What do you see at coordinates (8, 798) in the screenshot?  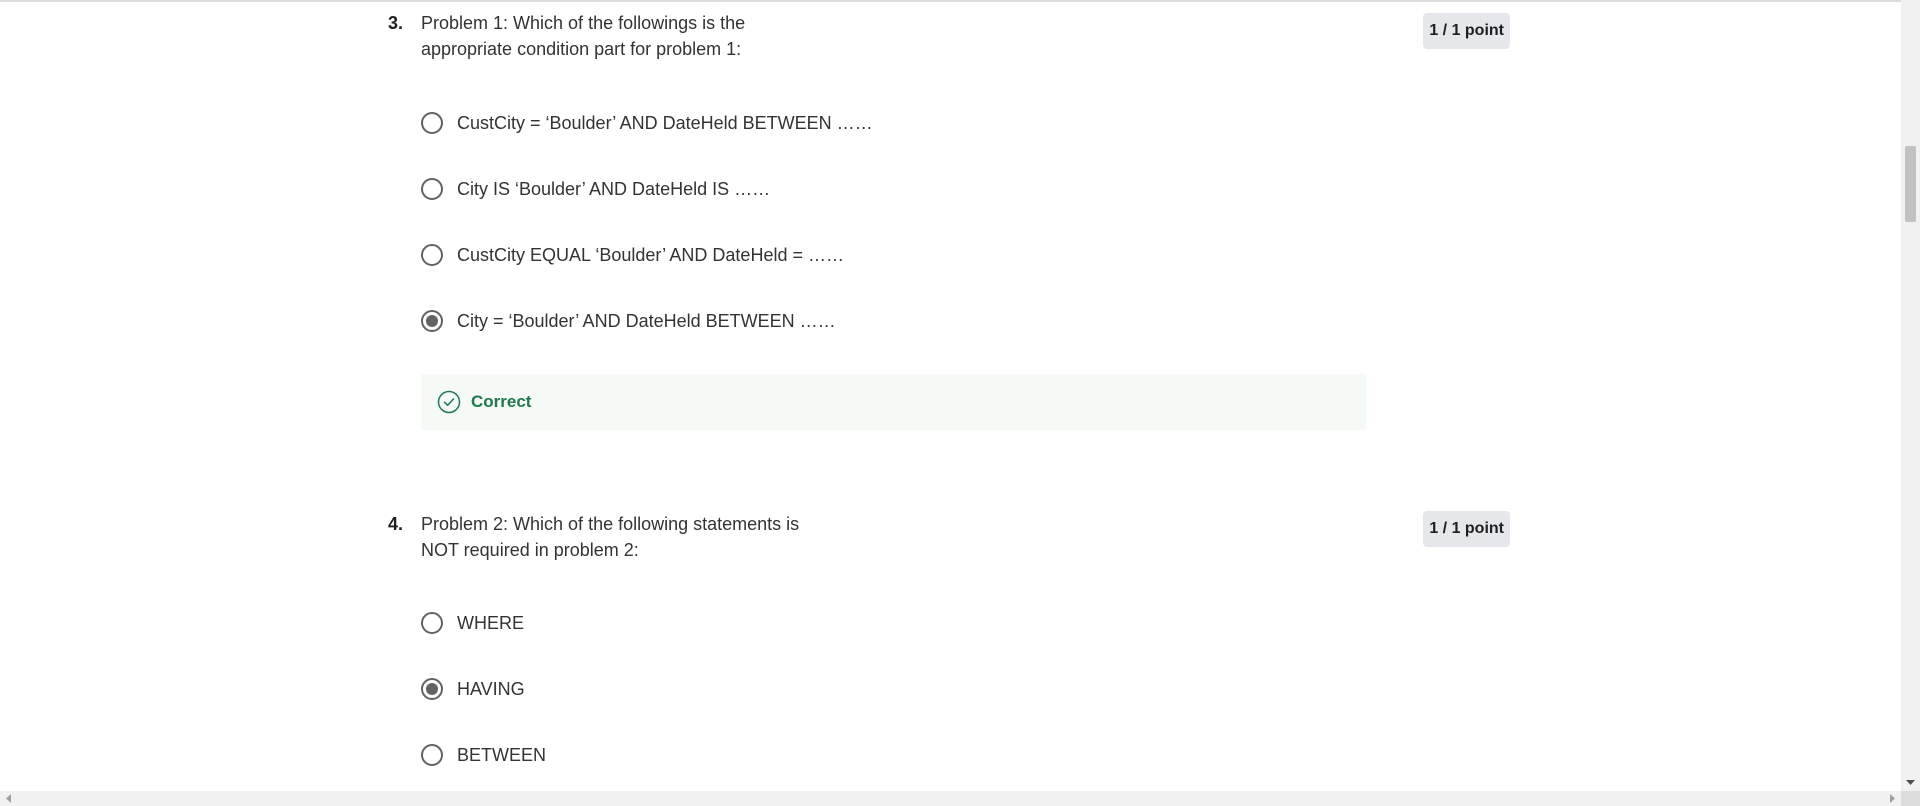 I see `scroll-left-arrow-icon` at bounding box center [8, 798].